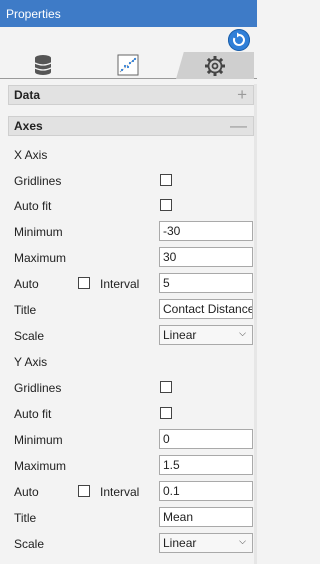  Describe the element at coordinates (40, 258) in the screenshot. I see `x-maximum-label: Maximum` at that location.